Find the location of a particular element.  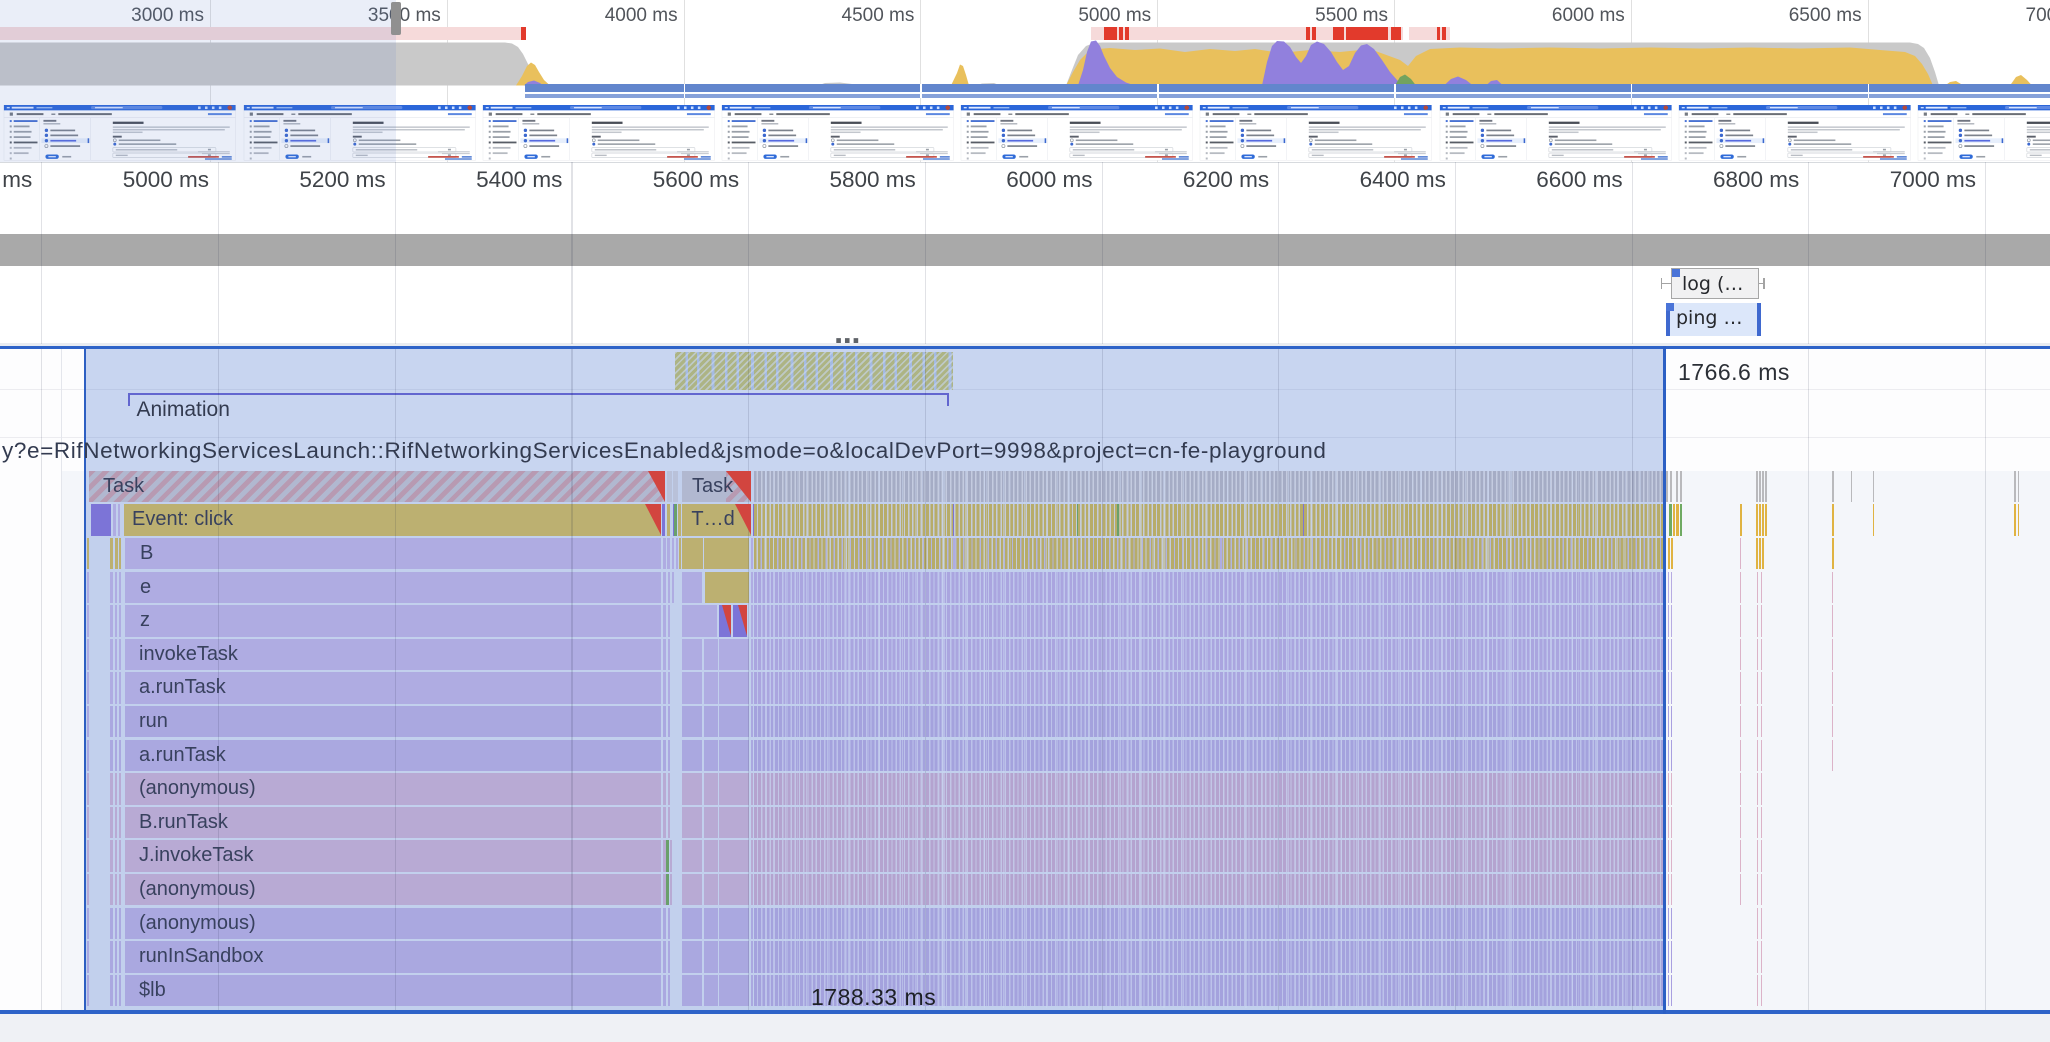

frames-track-band is located at coordinates (1025, 249).